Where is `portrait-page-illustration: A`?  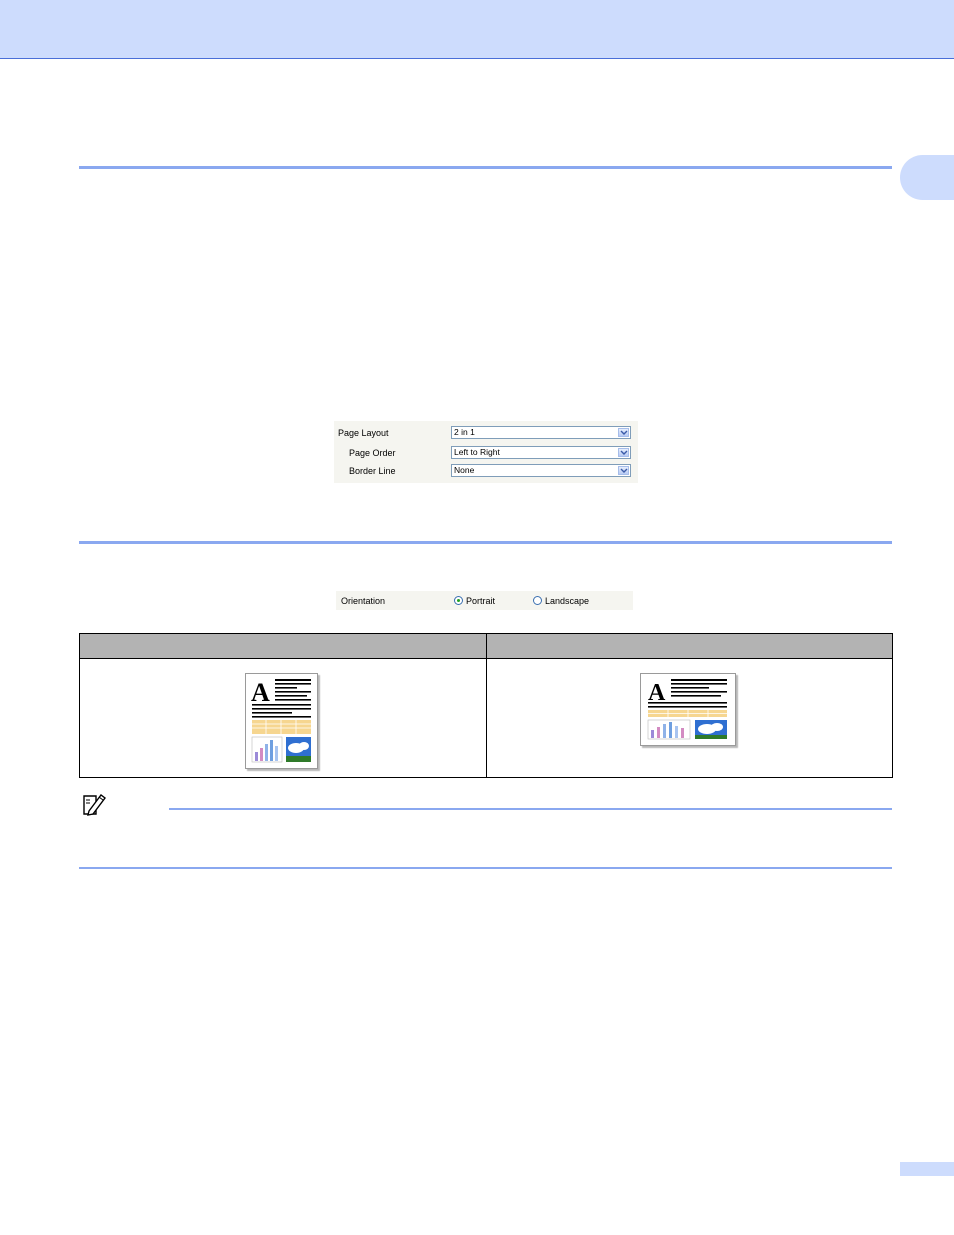 portrait-page-illustration: A is located at coordinates (281, 720).